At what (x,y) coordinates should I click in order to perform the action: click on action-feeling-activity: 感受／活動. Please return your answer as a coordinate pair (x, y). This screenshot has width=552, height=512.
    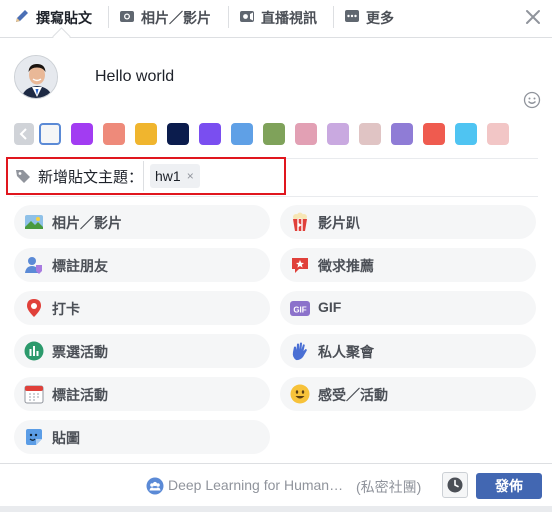
    Looking at the image, I should click on (408, 394).